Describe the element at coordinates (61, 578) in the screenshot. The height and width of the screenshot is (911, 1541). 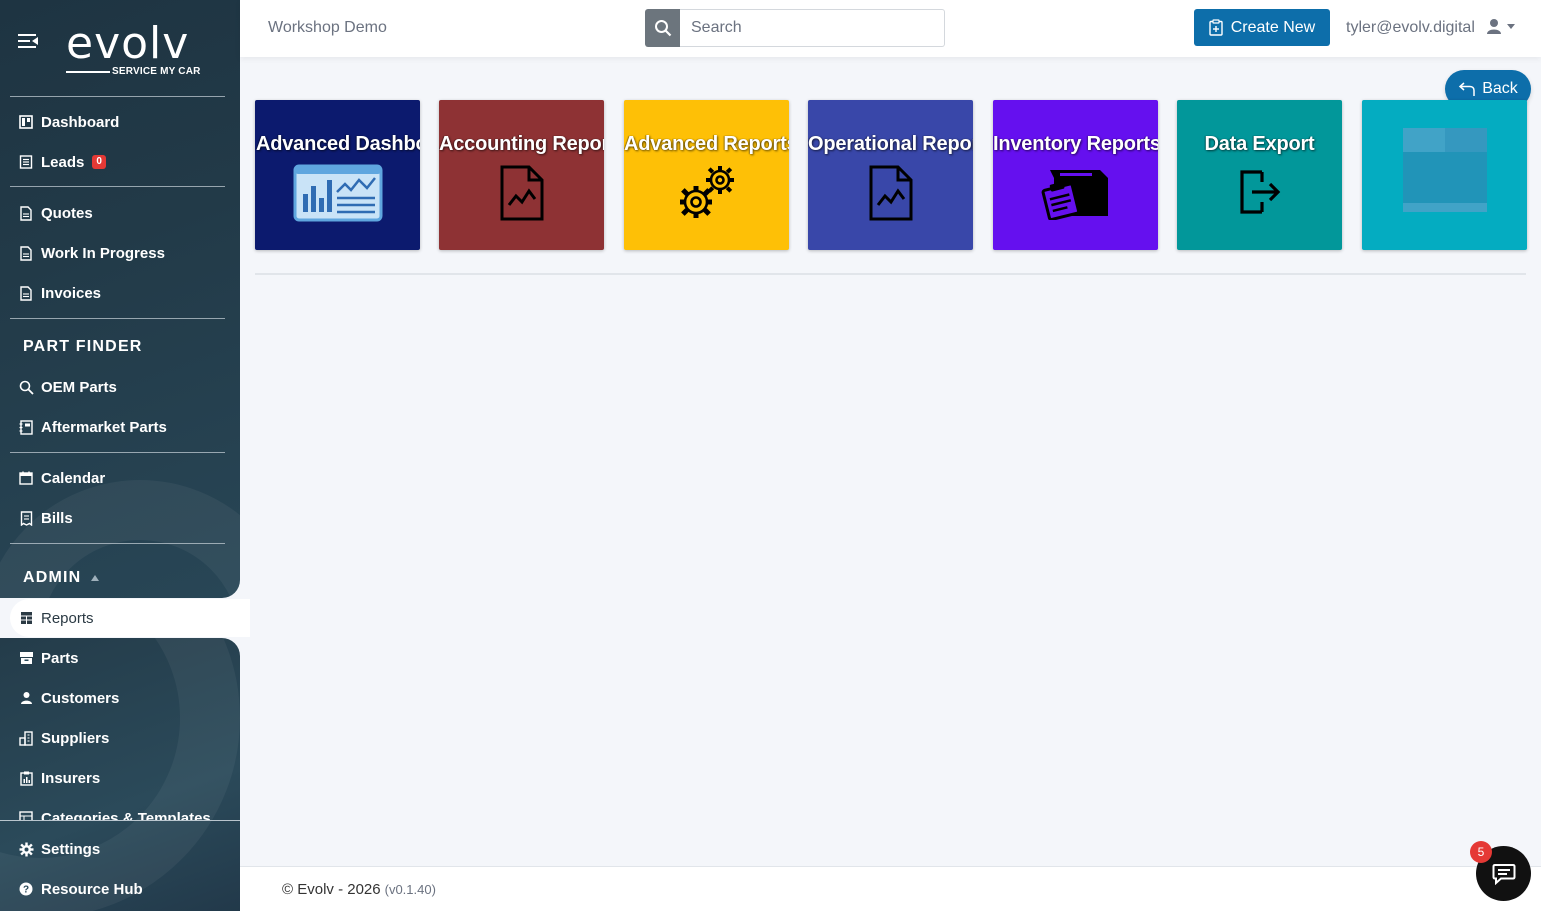
I see `admin-heading: ADMIN` at that location.